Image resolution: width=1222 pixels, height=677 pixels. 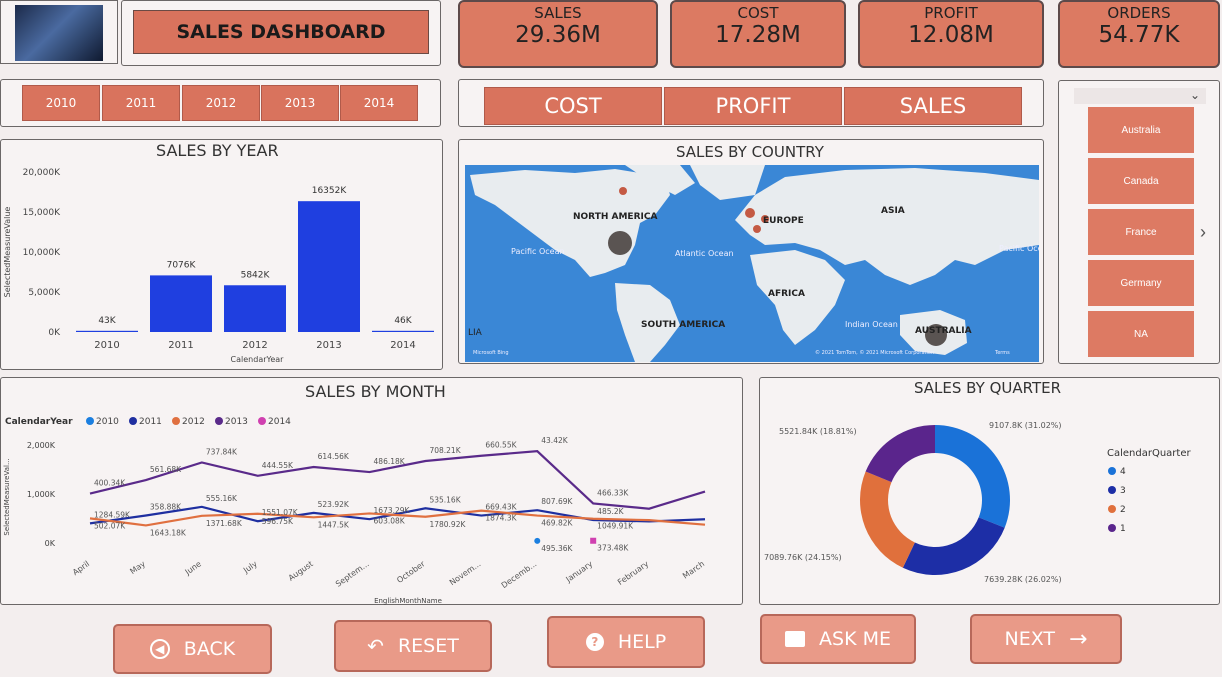 What do you see at coordinates (166, 506) in the screenshot?
I see `data-label: 358.88K` at bounding box center [166, 506].